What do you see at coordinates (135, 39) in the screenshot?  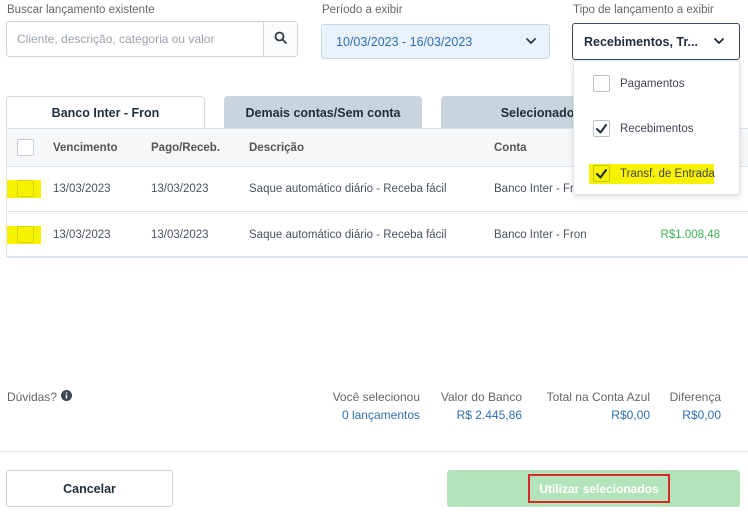 I see `search-input` at bounding box center [135, 39].